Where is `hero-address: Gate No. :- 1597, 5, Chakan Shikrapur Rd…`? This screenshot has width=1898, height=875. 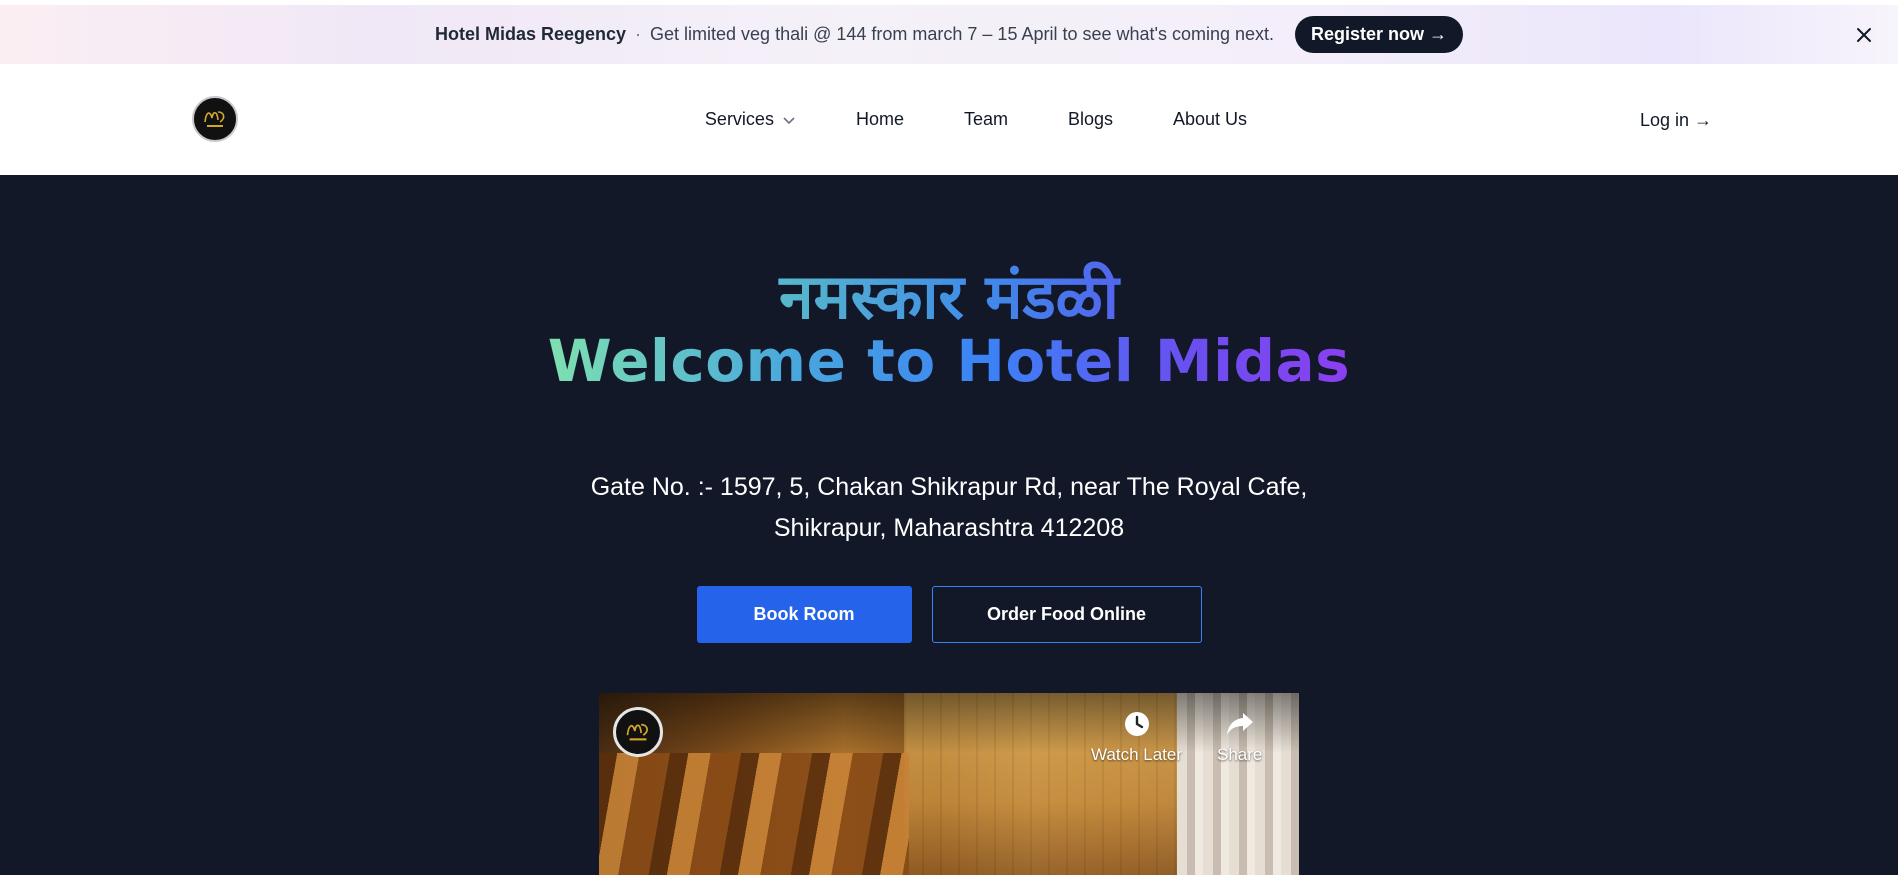
hero-address: Gate No. :- 1597, 5, Chakan Shikrapur Rd… is located at coordinates (949, 508).